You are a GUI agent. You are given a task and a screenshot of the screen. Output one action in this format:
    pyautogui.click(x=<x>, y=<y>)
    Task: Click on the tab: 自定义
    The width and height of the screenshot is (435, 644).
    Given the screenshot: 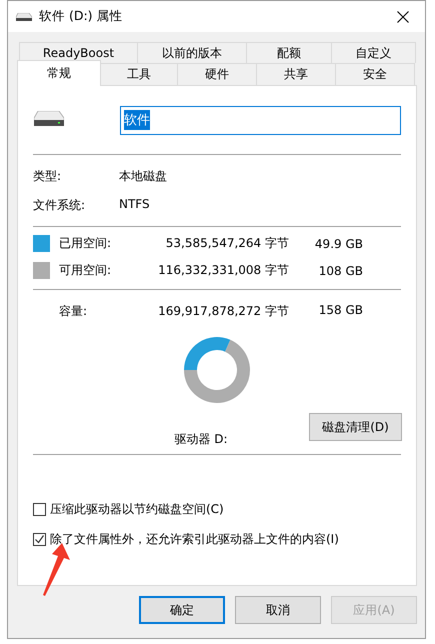 What is the action you would take?
    pyautogui.click(x=373, y=52)
    